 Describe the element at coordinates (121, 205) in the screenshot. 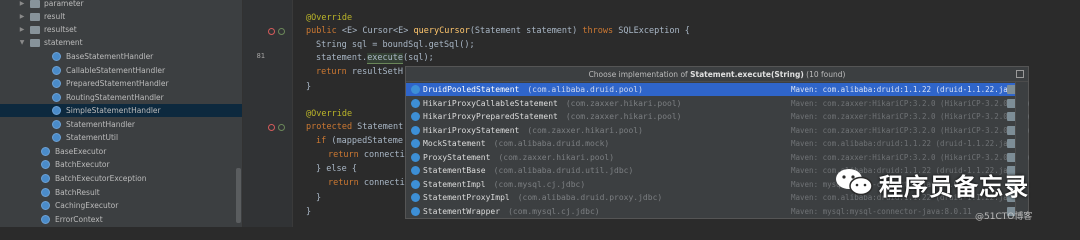

I see `tree-class-item: CachingExecutor` at that location.